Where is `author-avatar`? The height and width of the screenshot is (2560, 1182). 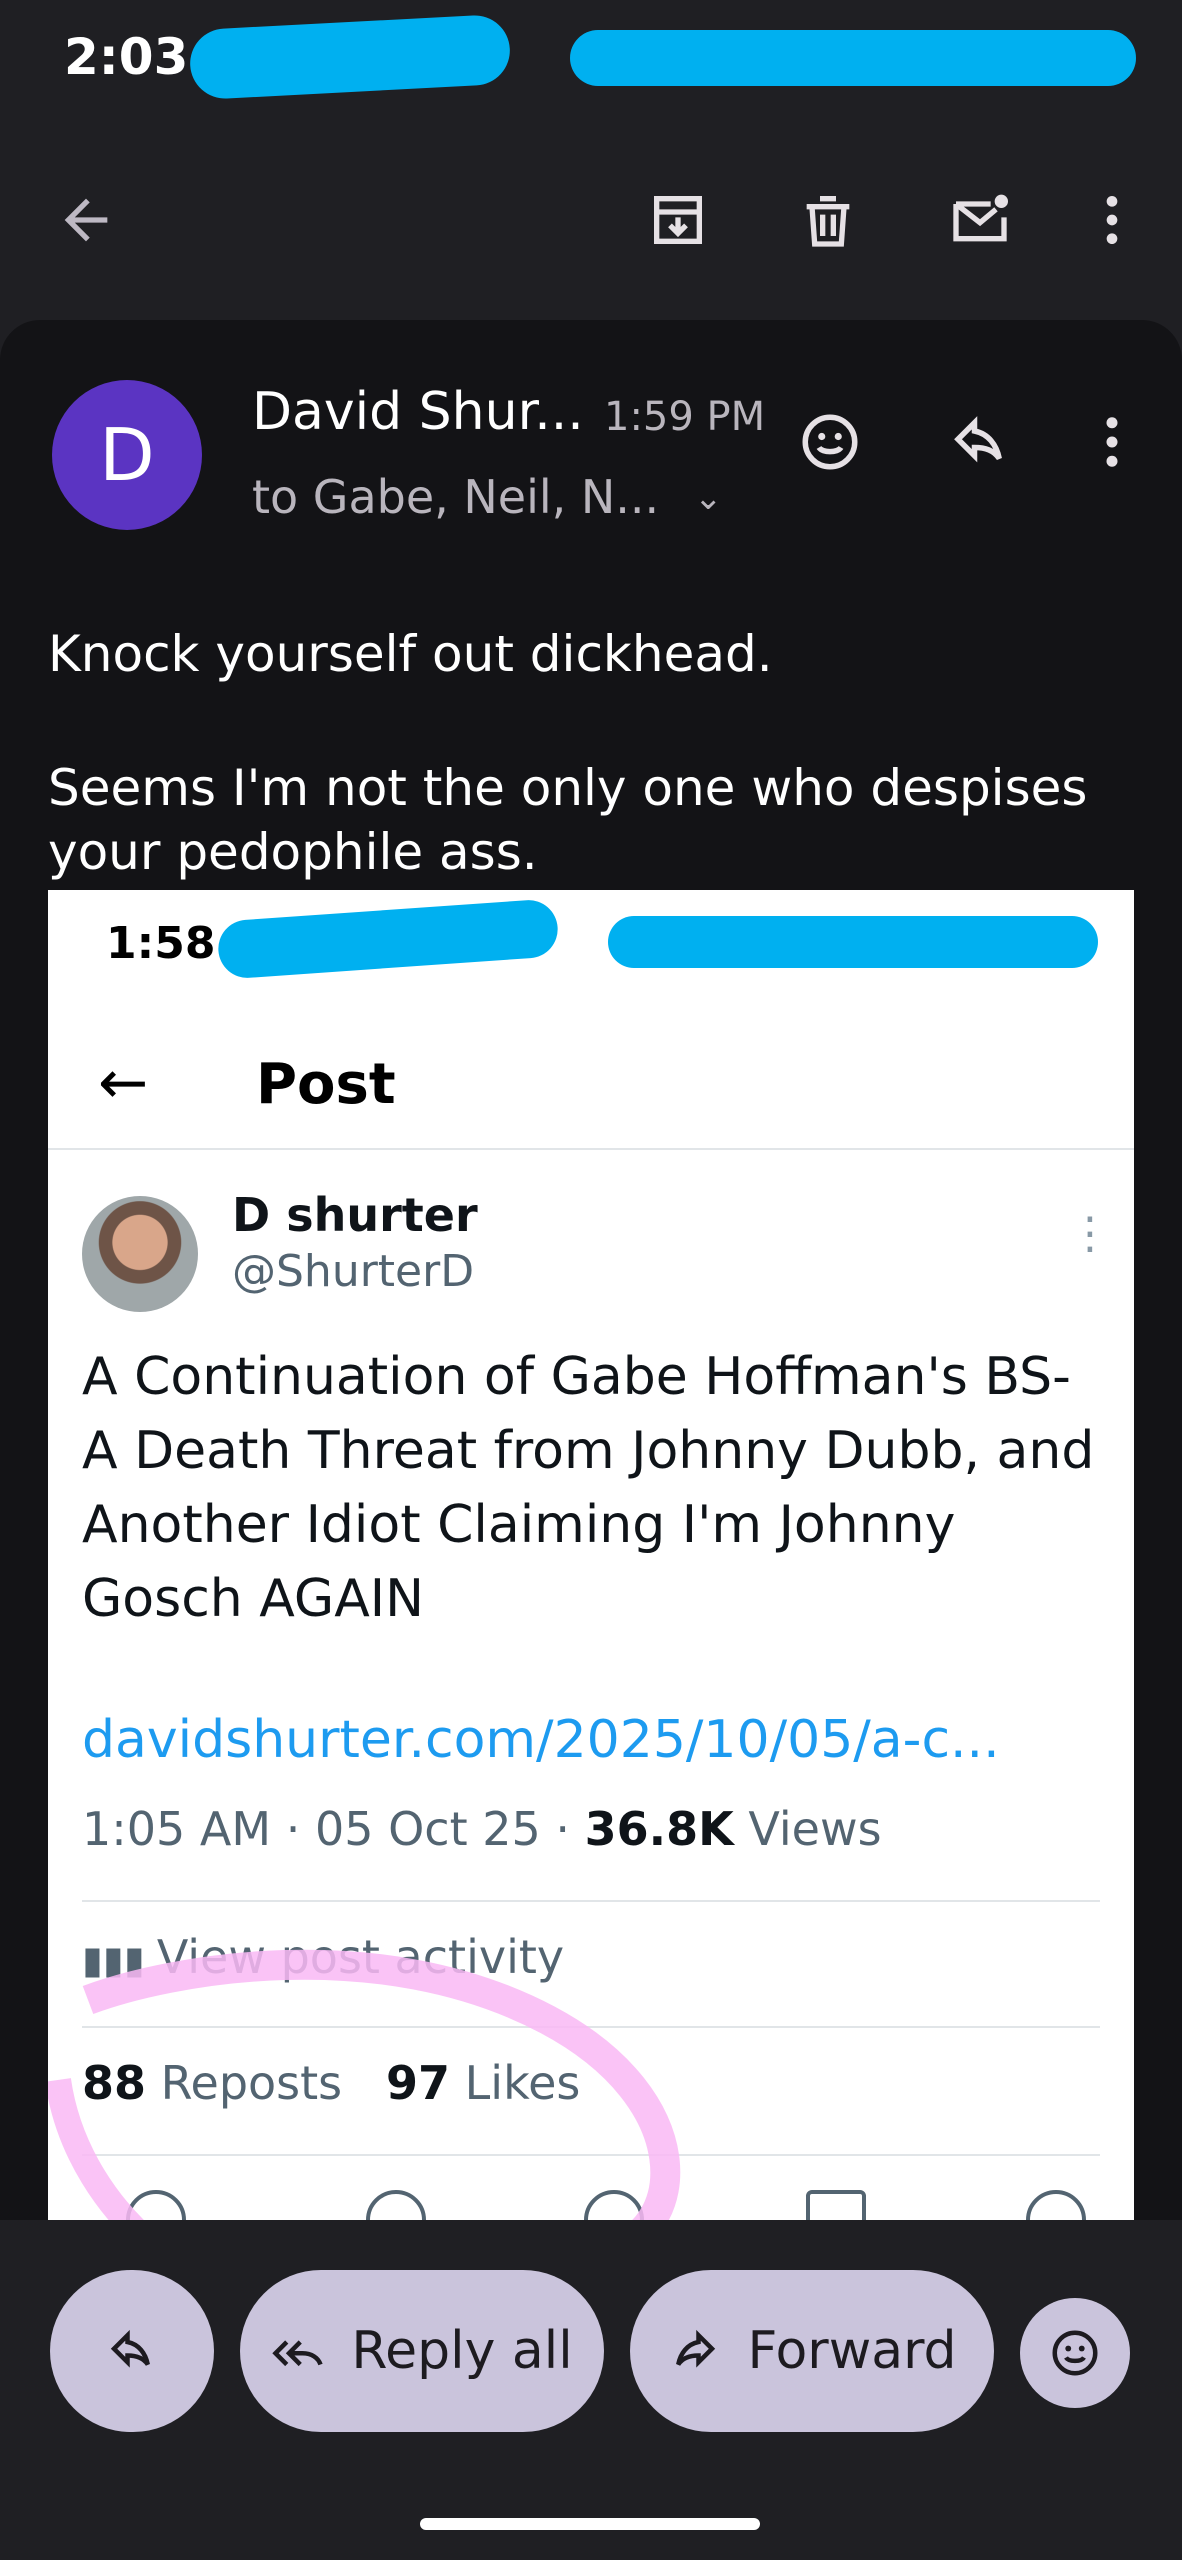
author-avatar is located at coordinates (140, 1254).